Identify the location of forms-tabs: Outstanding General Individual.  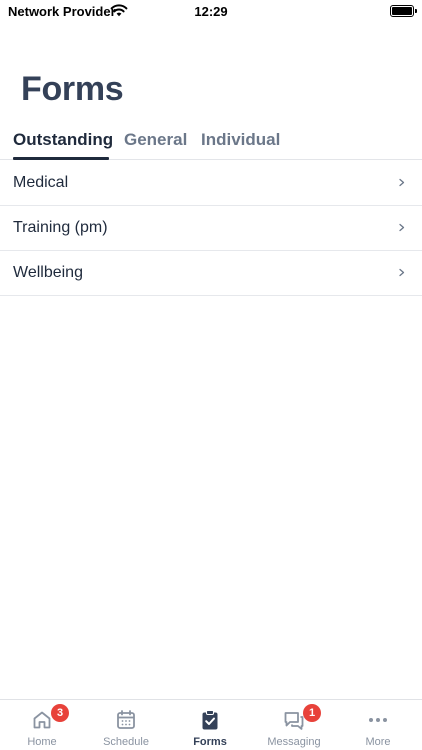
(211, 143).